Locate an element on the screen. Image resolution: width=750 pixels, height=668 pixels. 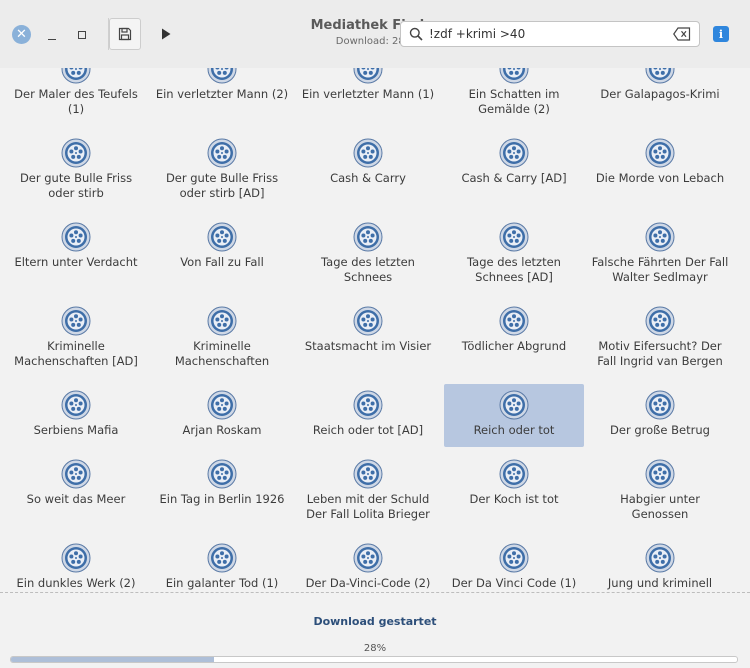
play-icon is located at coordinates (166, 34).